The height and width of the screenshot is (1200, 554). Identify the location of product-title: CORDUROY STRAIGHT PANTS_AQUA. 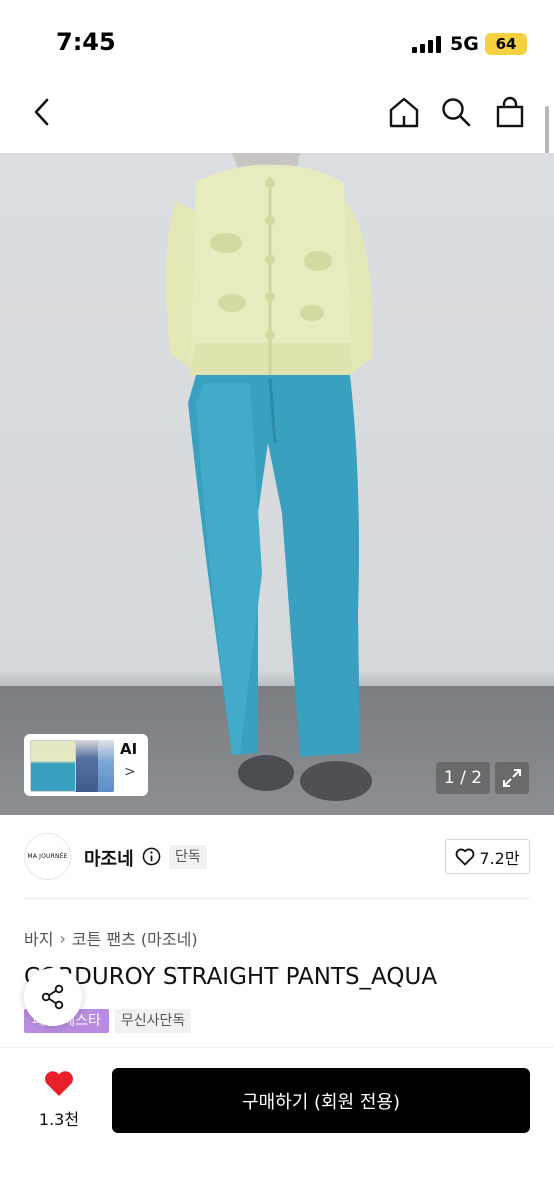
(231, 977).